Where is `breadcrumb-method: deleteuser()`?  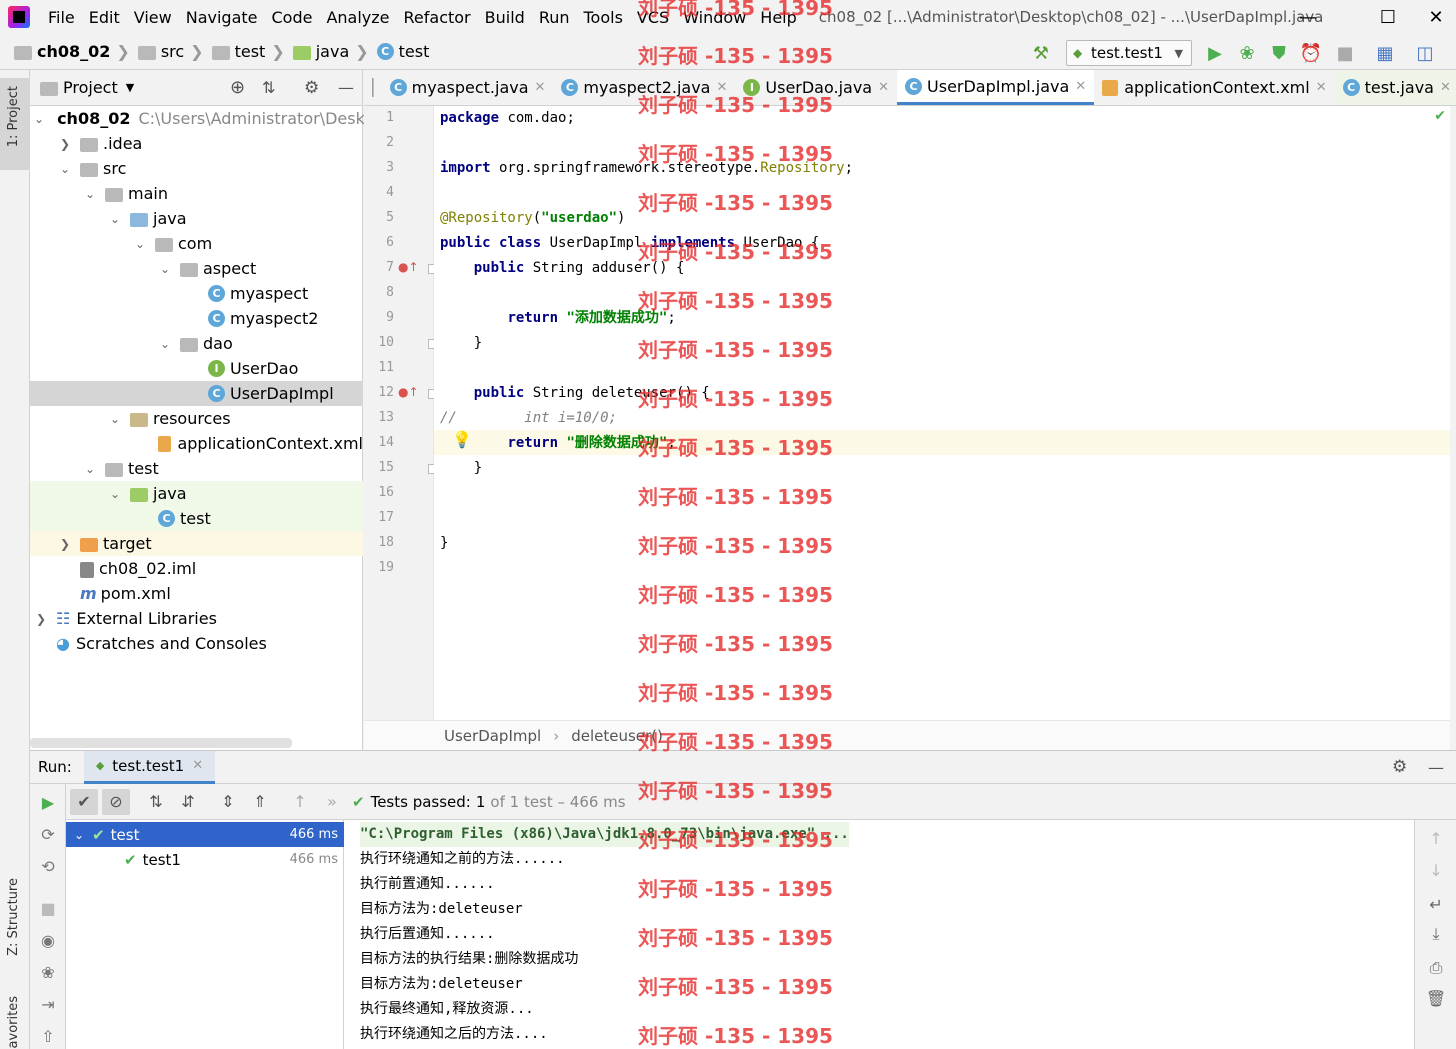
breadcrumb-method: deleteuser() is located at coordinates (617, 736).